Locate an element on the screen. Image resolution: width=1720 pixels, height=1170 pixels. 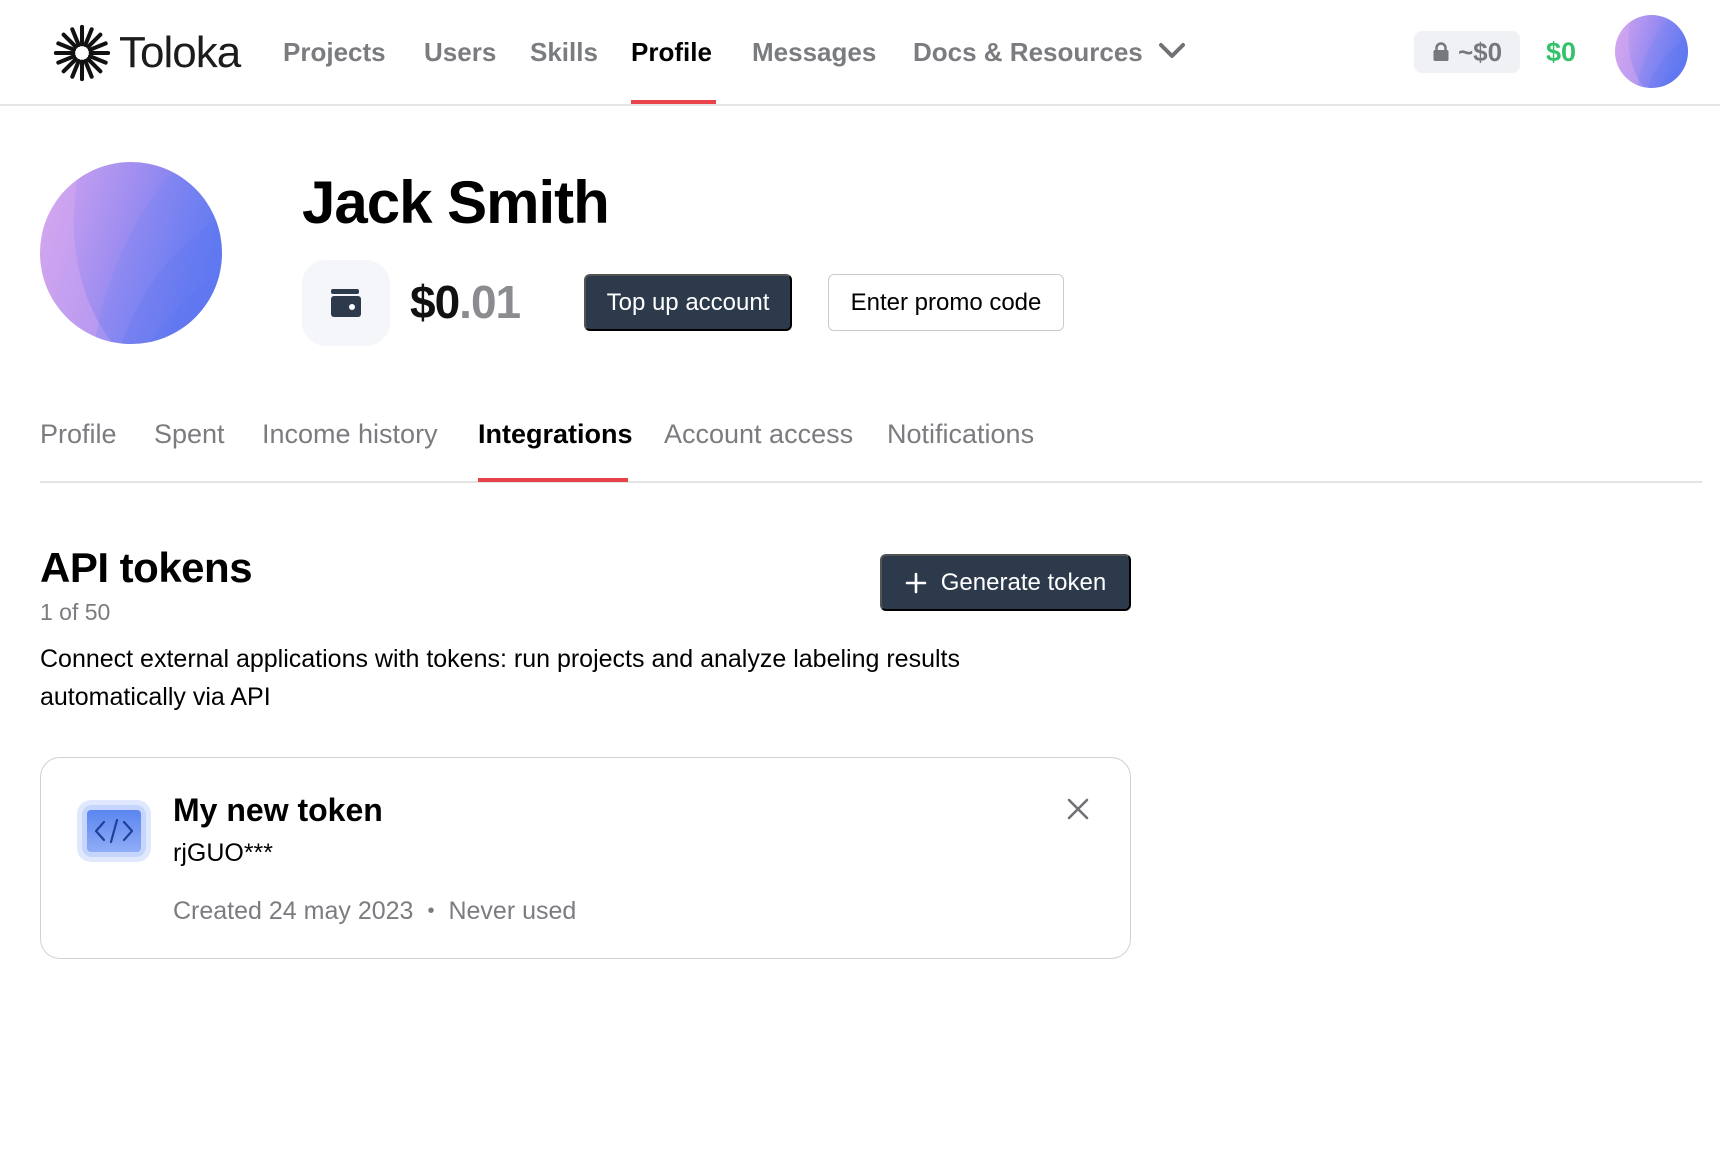
profile-avatar is located at coordinates (131, 253).